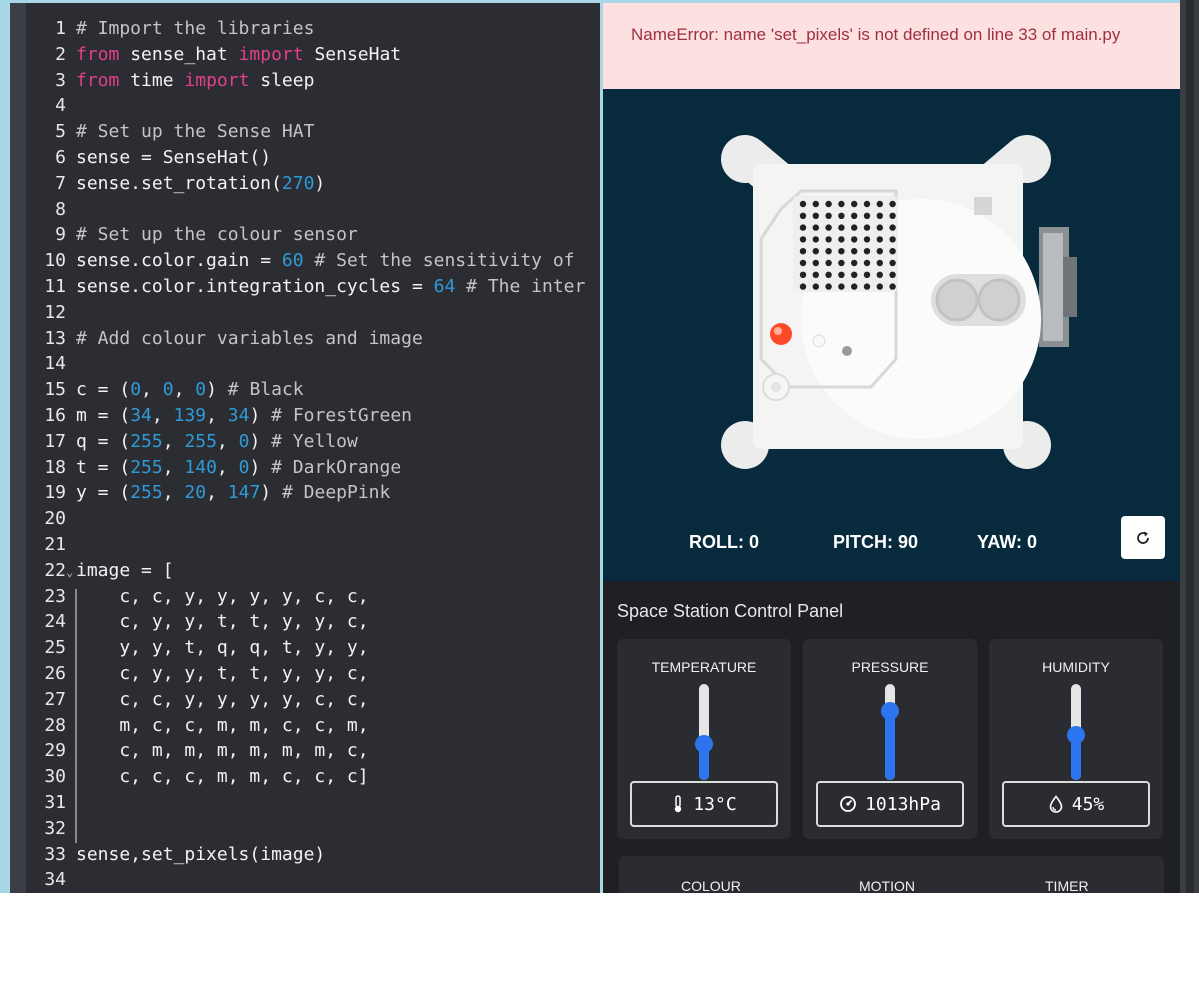  I want to click on line-number: 9, so click(60, 235).